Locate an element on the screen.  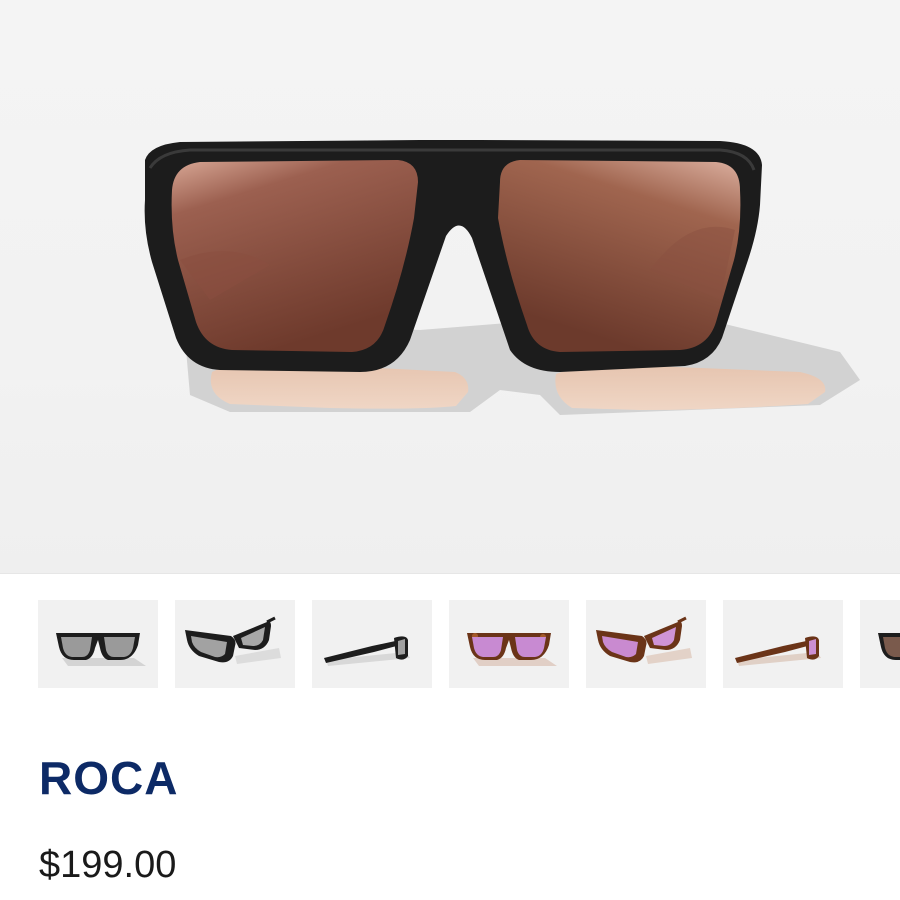
thumbnail-black-silver-side is located at coordinates (372, 644).